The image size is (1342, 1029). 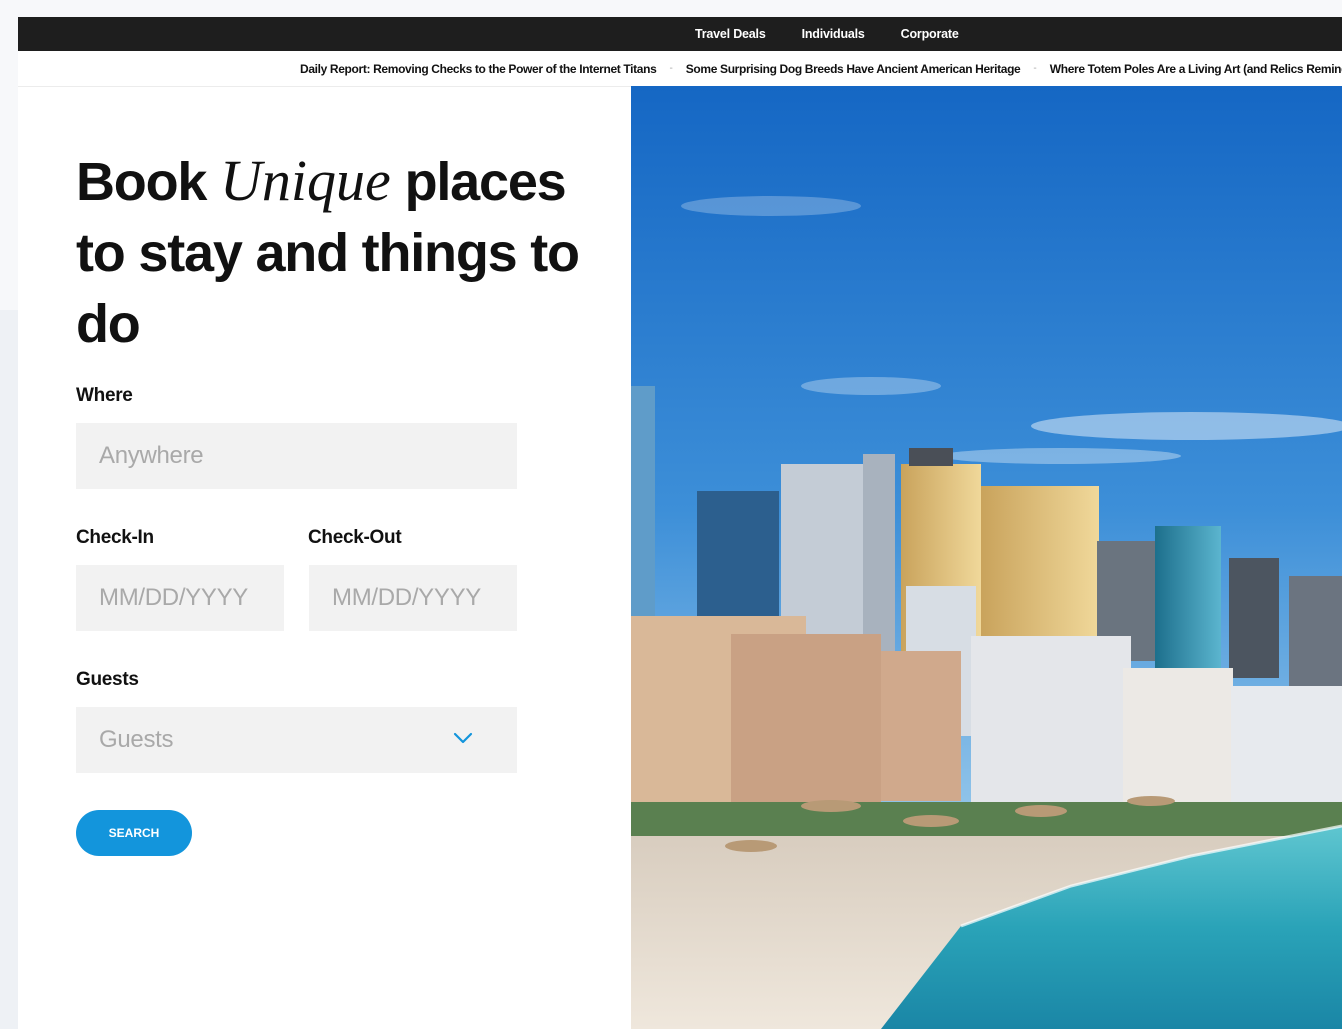 I want to click on nav-link-travel-deals: Travel Deals, so click(x=730, y=34).